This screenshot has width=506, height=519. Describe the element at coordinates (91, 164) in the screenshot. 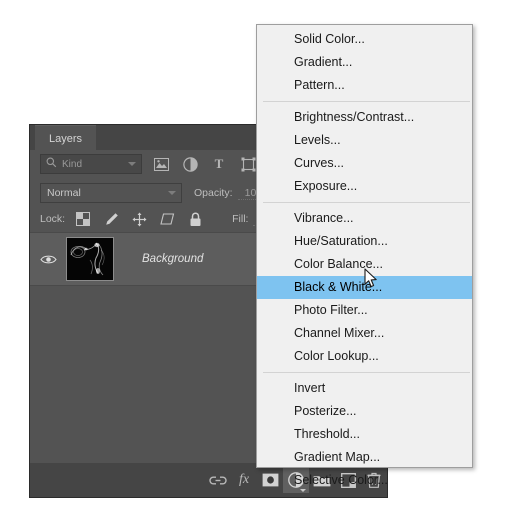

I see `filter-kind-select: Kind` at that location.